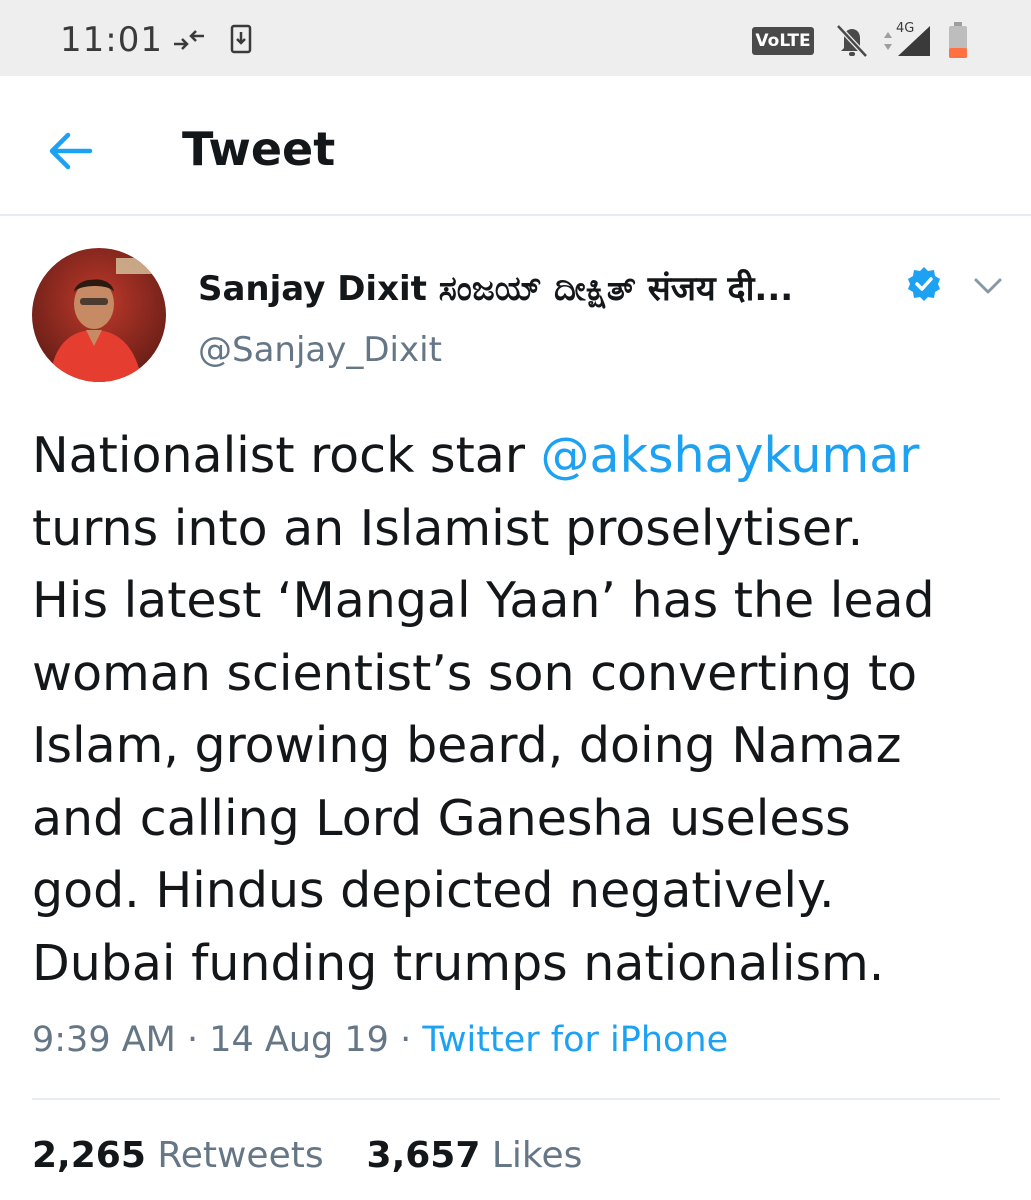  Describe the element at coordinates (476, 455) in the screenshot. I see `tweet-line: Nationalist rock star @akshaykumar` at that location.